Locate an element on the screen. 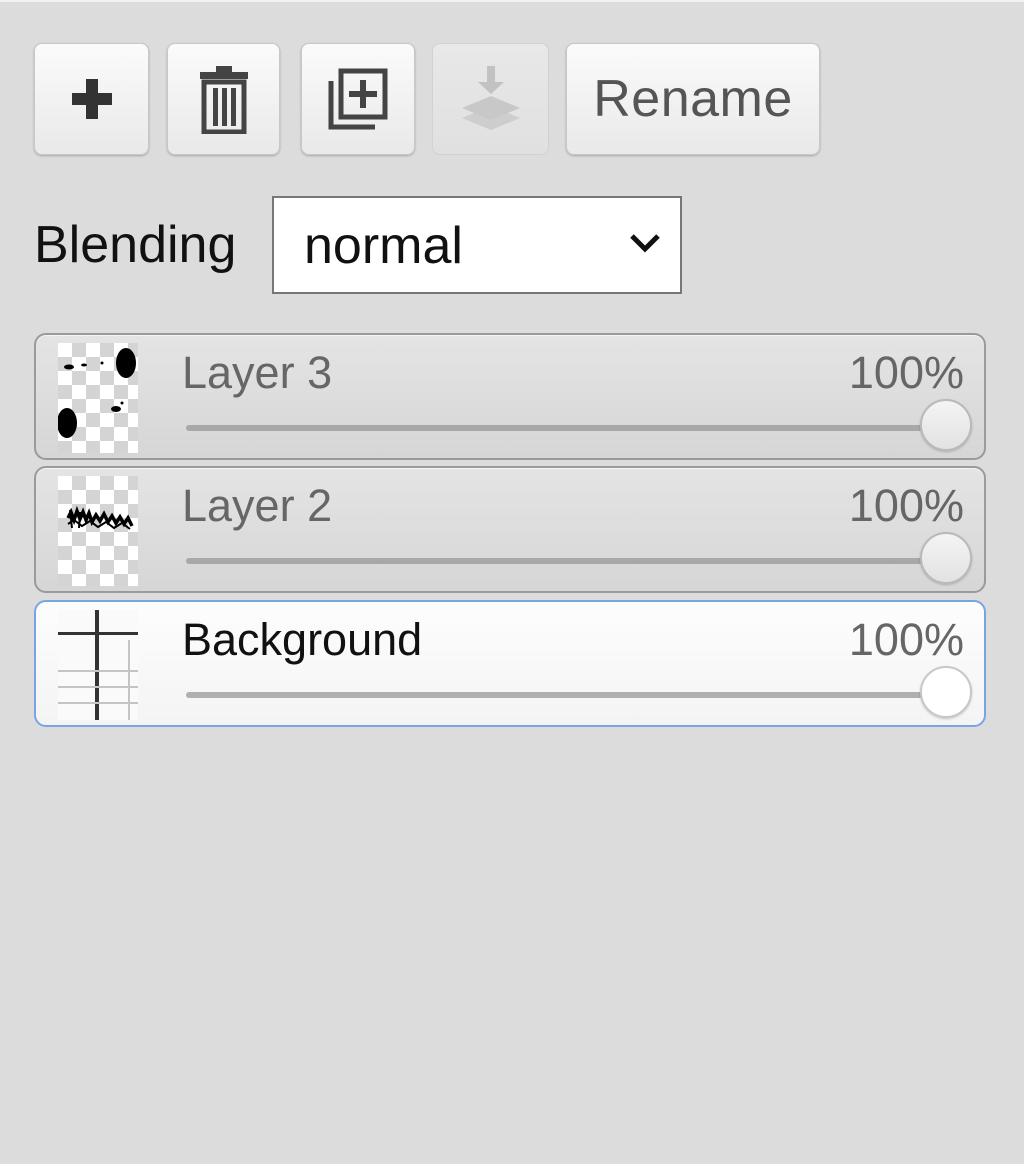 This screenshot has width=1024, height=1164. blending-label: Blending is located at coordinates (135, 245).